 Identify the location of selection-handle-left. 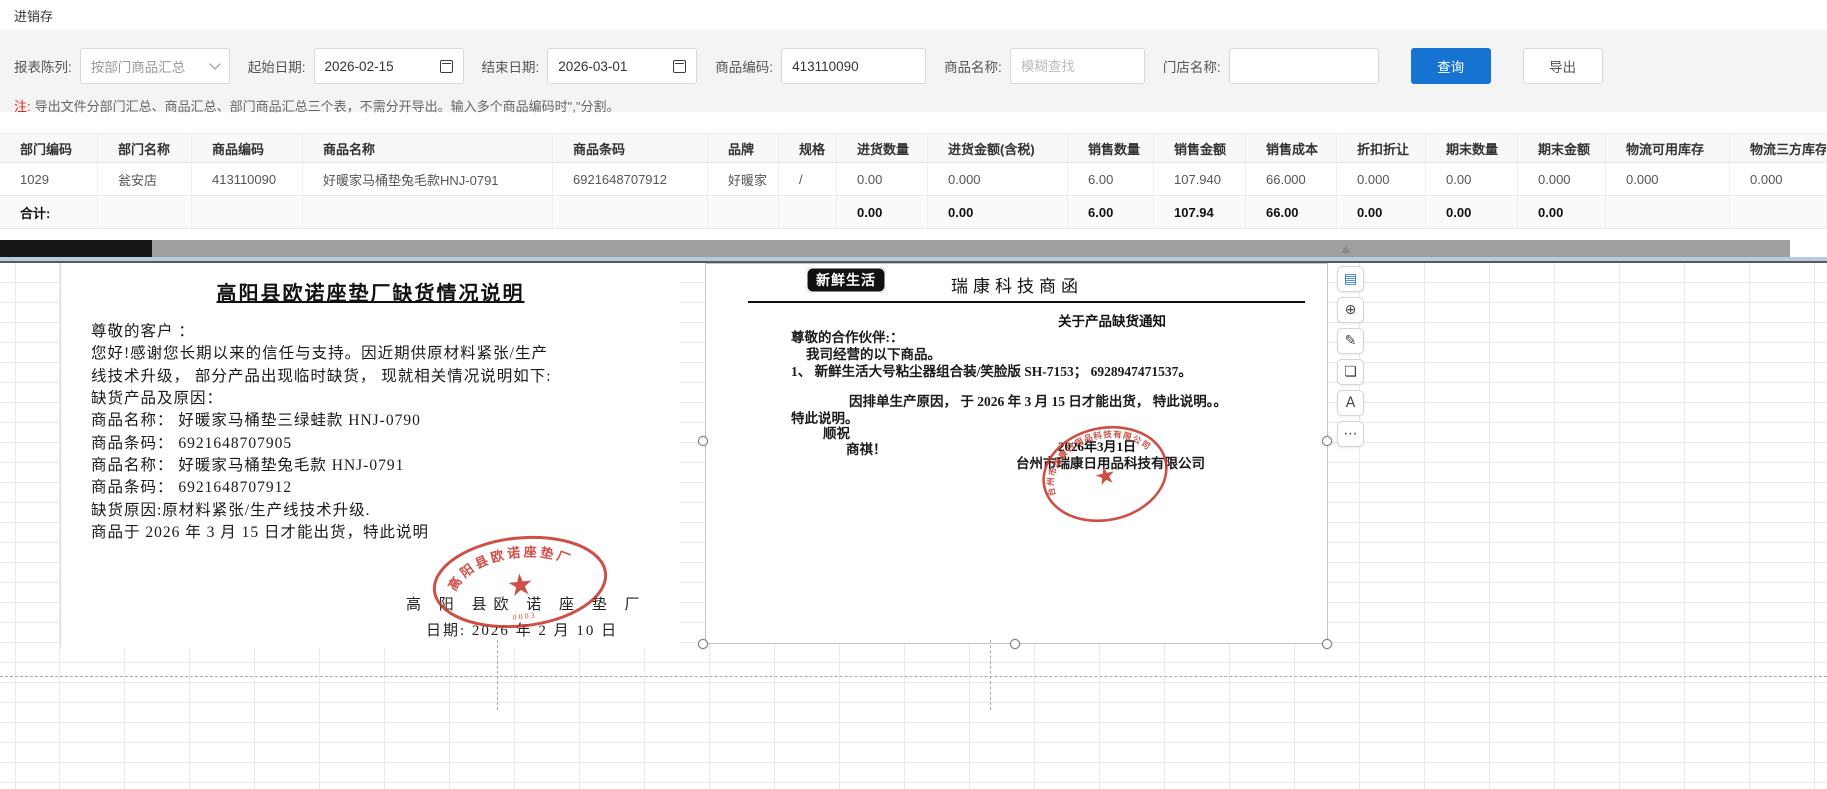
(703, 441).